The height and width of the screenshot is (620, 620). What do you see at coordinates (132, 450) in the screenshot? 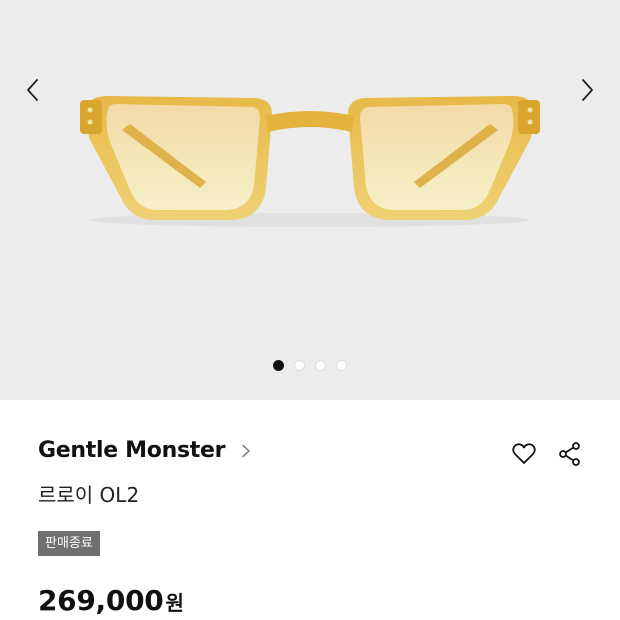
I see `brand-name: Gentle Monster` at bounding box center [132, 450].